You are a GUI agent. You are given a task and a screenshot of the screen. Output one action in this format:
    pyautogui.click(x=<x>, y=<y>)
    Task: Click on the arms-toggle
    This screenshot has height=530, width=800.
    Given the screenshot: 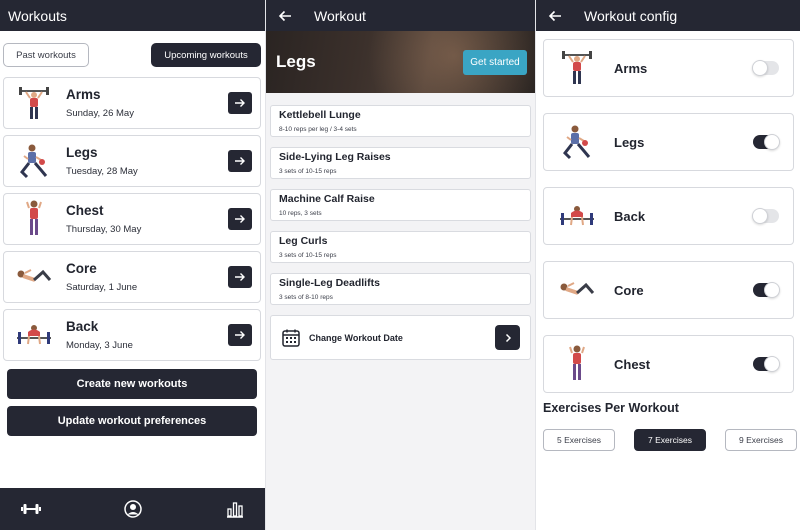 What is the action you would take?
    pyautogui.click(x=765, y=68)
    